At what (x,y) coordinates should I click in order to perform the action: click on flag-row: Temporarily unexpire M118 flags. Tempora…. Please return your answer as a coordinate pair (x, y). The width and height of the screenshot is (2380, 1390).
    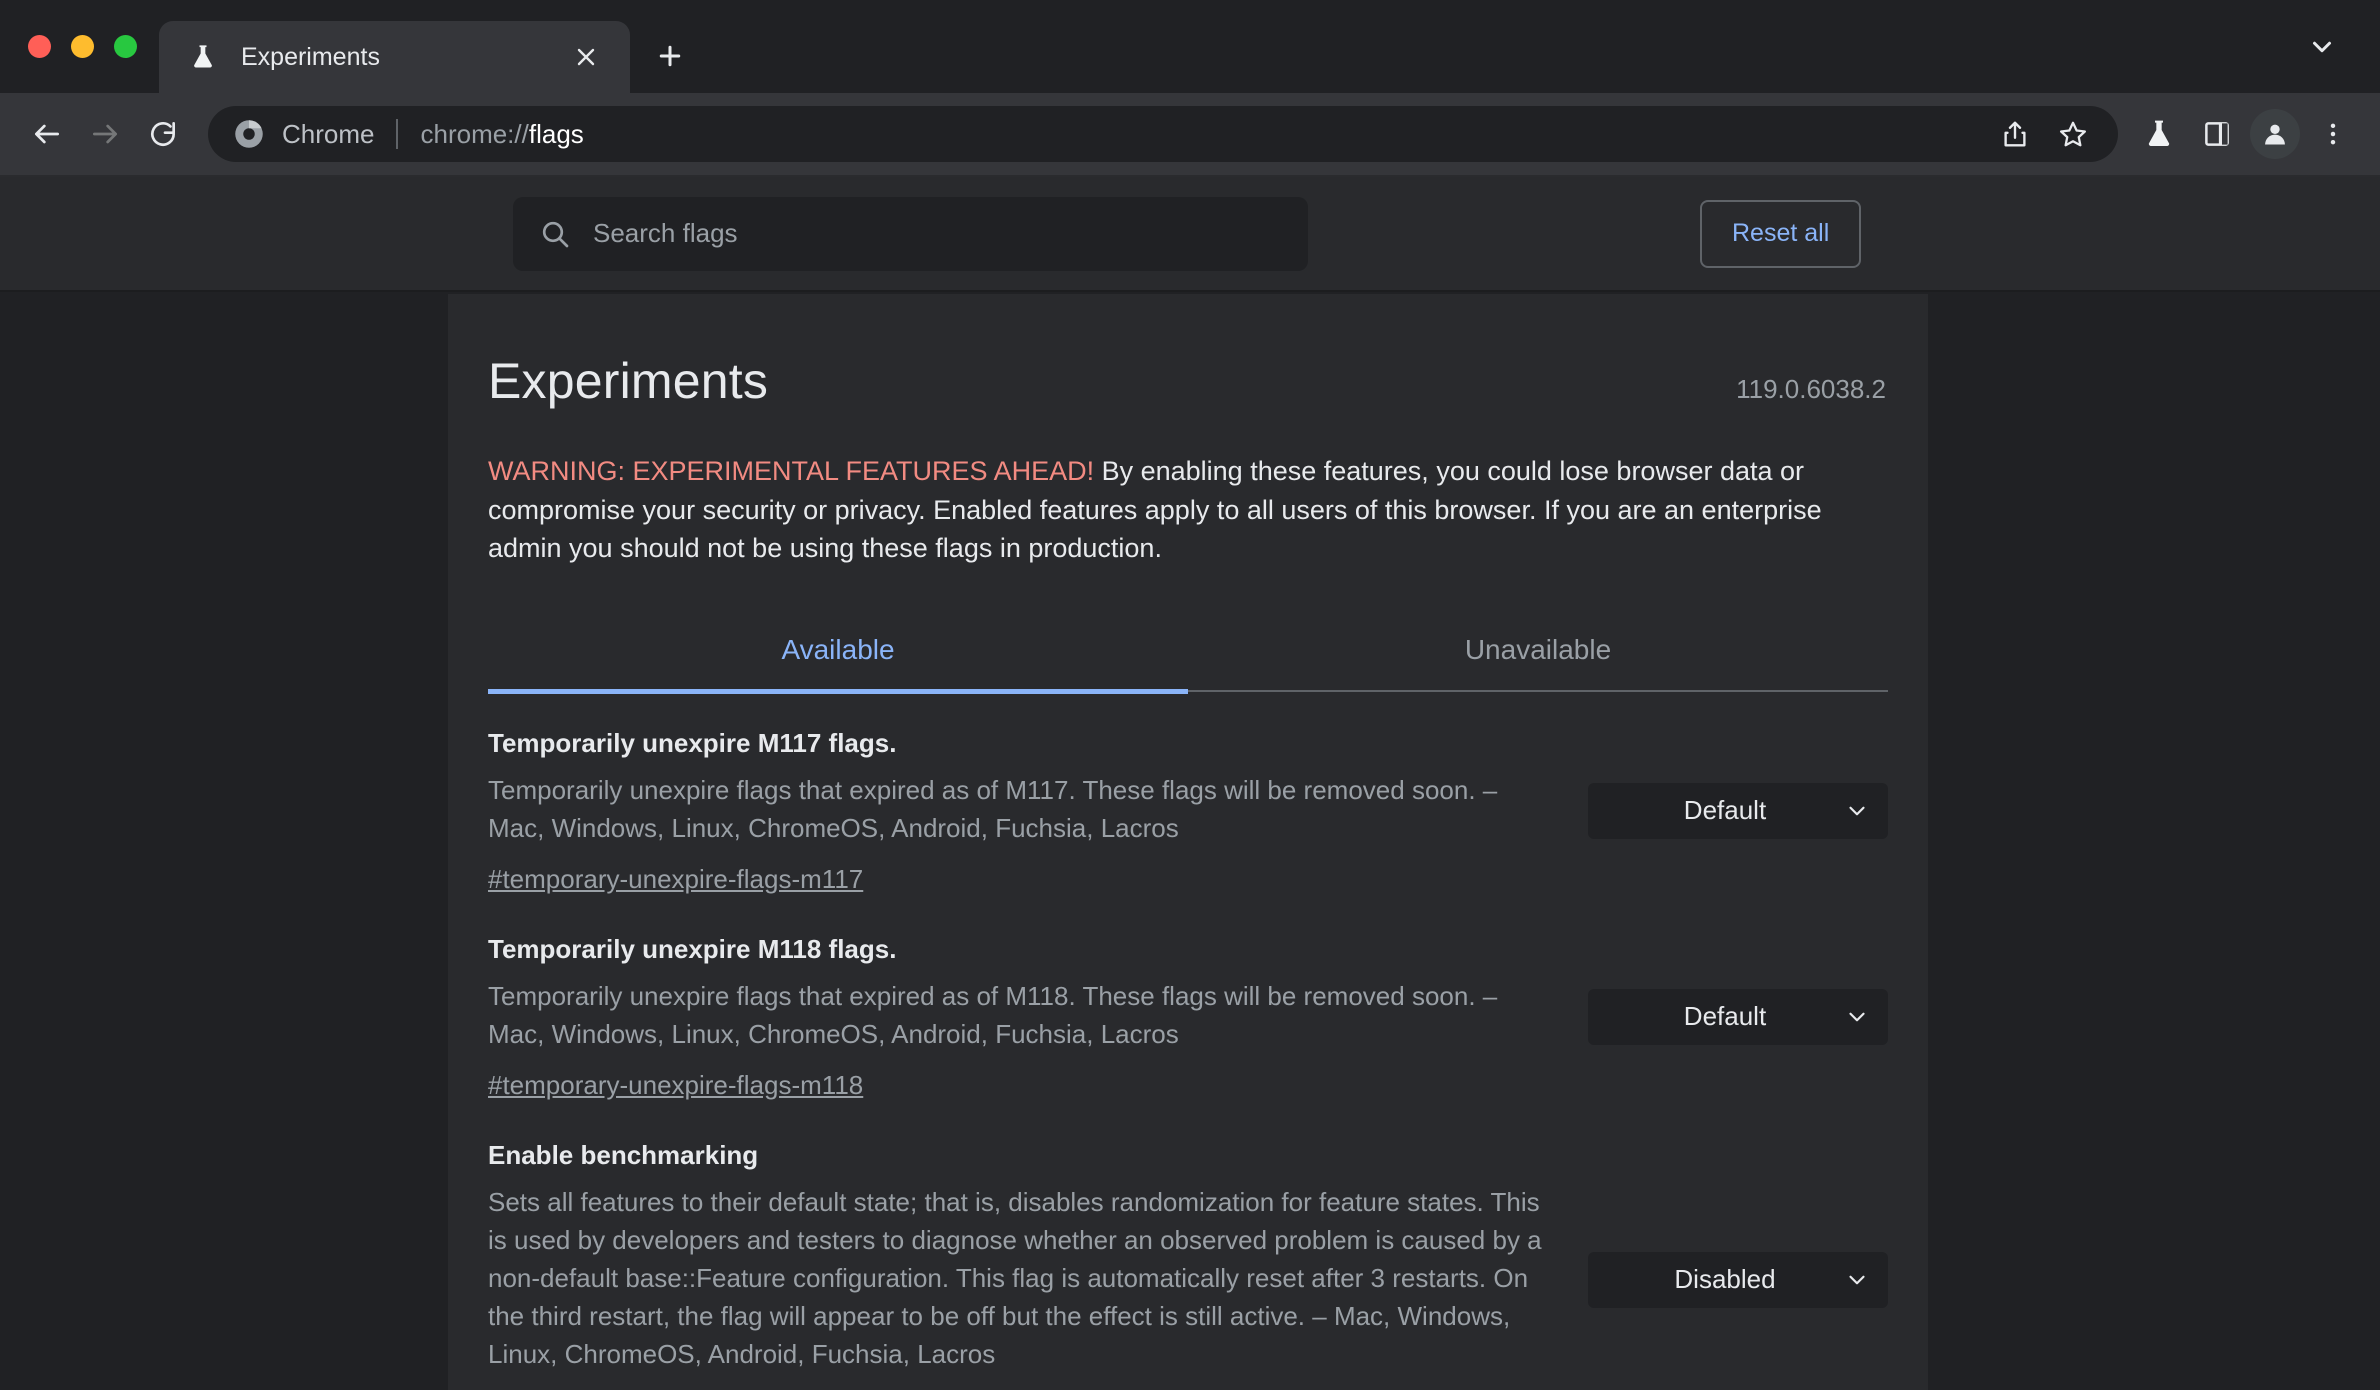
    Looking at the image, I should click on (1188, 1007).